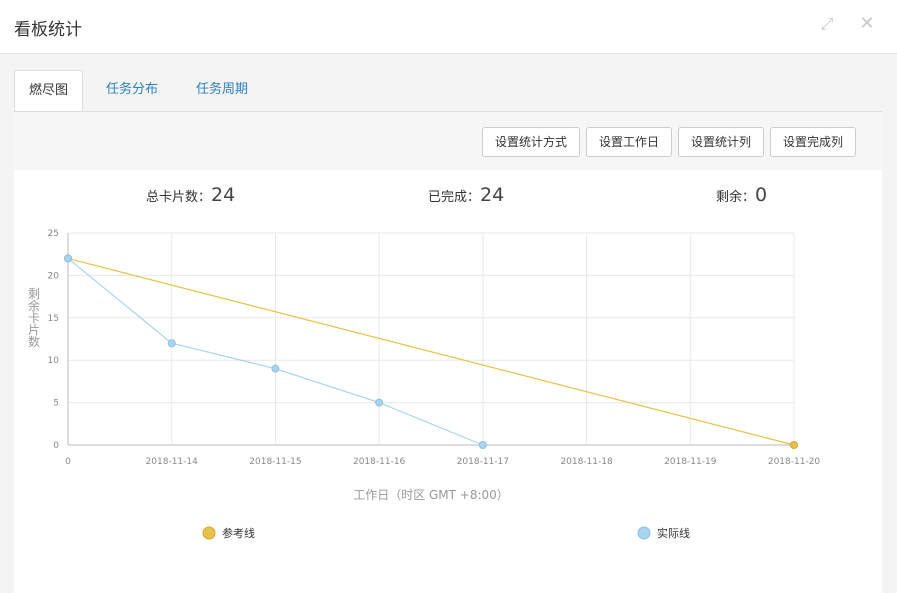 This screenshot has height=593, width=897. I want to click on set-workday-button: 设置工作日, so click(629, 142).